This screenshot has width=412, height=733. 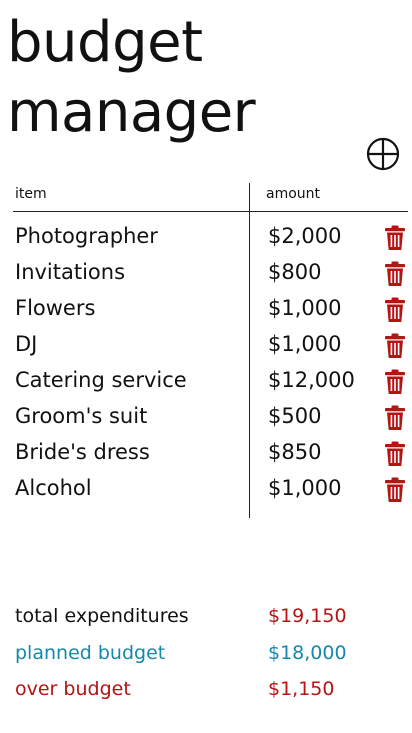 I want to click on table-row: Catering service $12,000, so click(x=206, y=382).